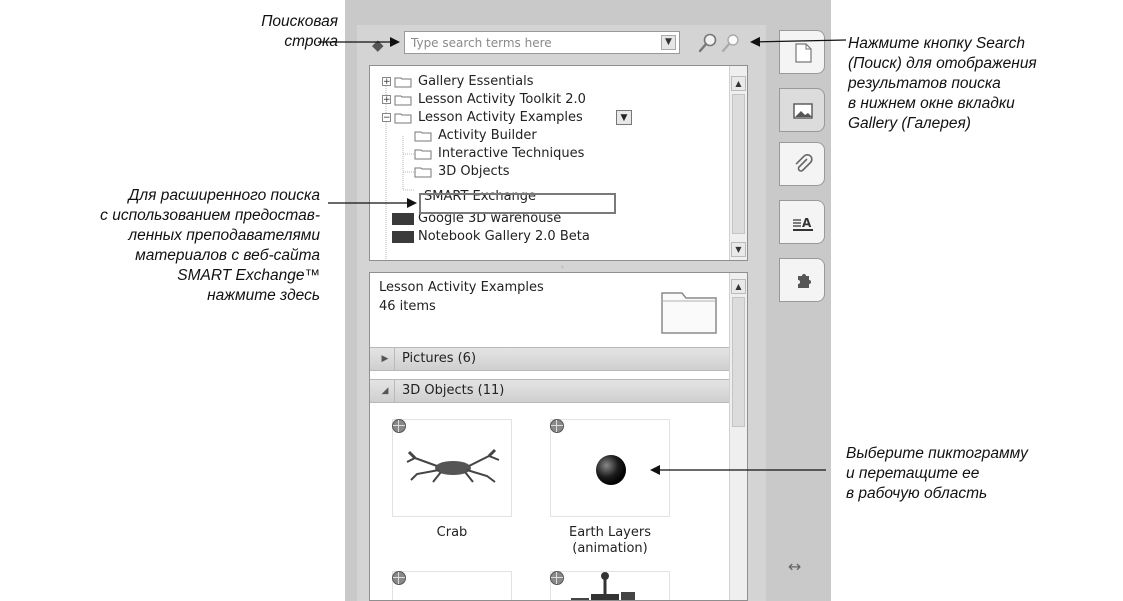 The height and width of the screenshot is (601, 1123). I want to click on back-arrow-icon: ◆, so click(378, 45).